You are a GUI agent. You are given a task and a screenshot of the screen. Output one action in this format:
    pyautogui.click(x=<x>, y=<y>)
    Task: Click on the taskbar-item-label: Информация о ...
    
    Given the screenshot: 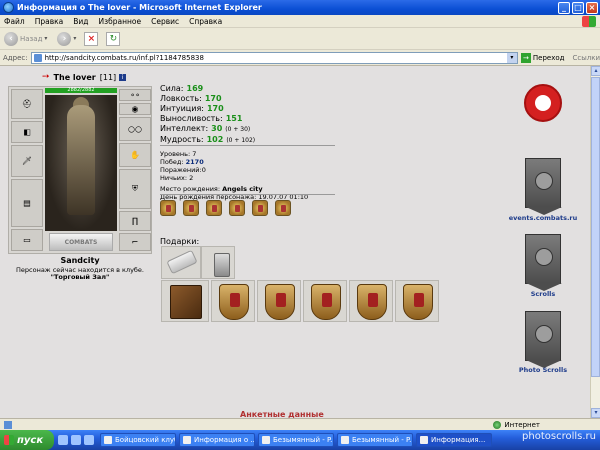 What is the action you would take?
    pyautogui.click(x=224, y=440)
    